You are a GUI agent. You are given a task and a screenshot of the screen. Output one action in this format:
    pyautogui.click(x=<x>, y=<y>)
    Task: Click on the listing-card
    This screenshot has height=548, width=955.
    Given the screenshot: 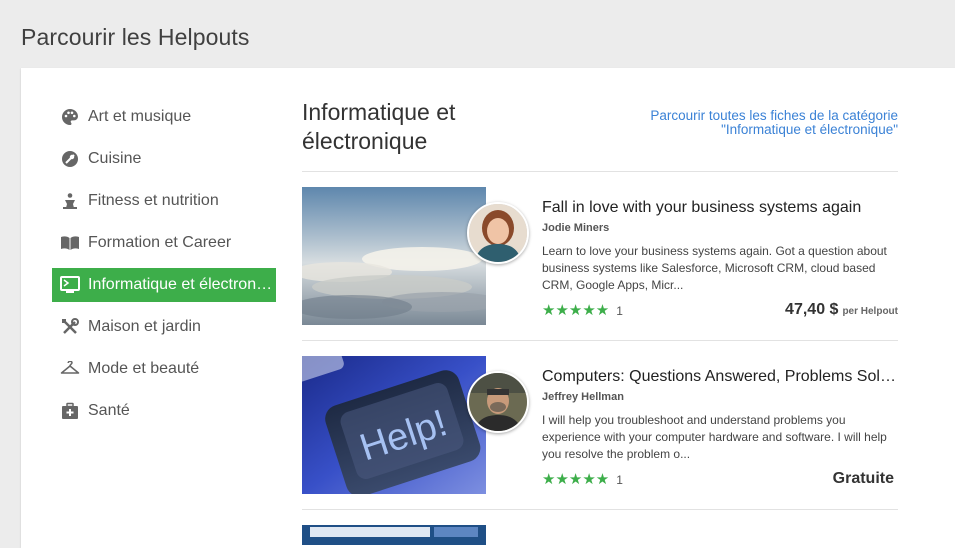 What is the action you would take?
    pyautogui.click(x=600, y=535)
    